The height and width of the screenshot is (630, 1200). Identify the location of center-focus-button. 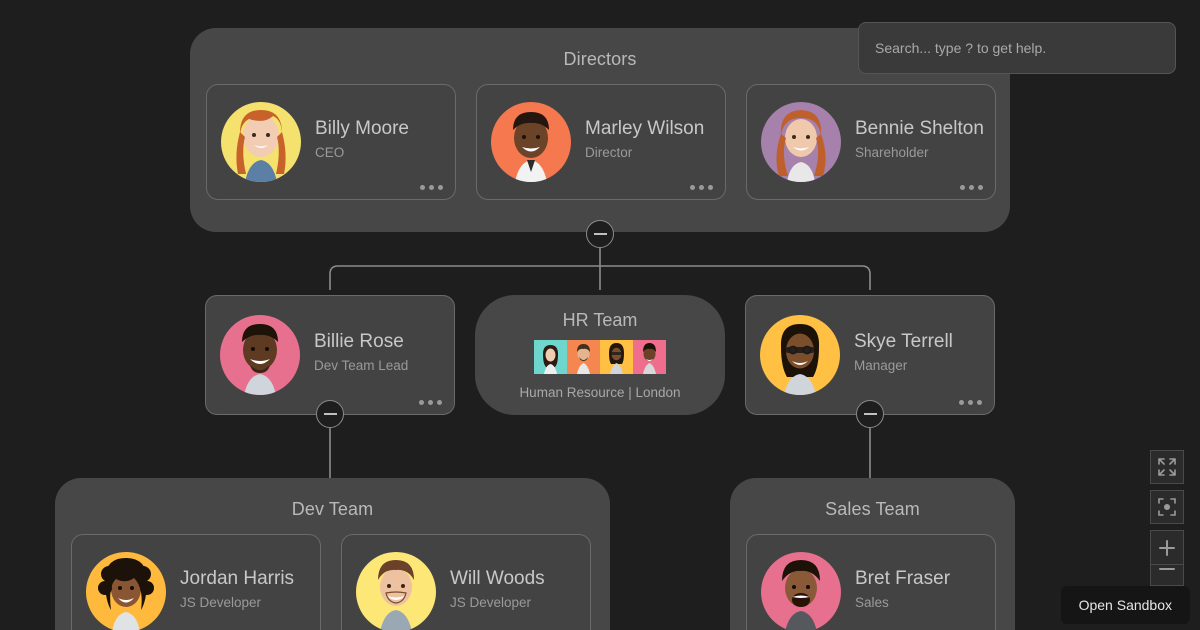
(1167, 507).